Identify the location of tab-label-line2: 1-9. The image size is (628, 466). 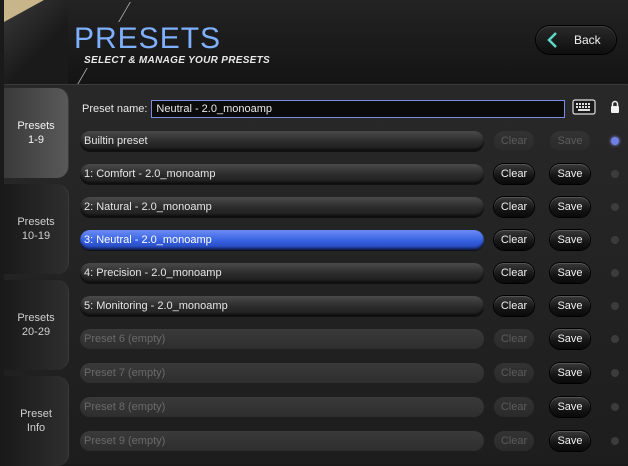
(36, 140).